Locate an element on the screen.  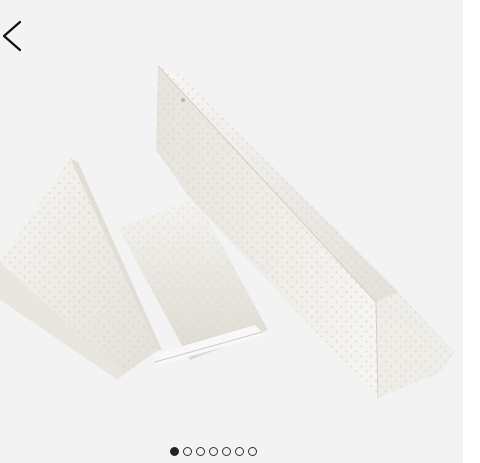
page-edge is located at coordinates (471, 231).